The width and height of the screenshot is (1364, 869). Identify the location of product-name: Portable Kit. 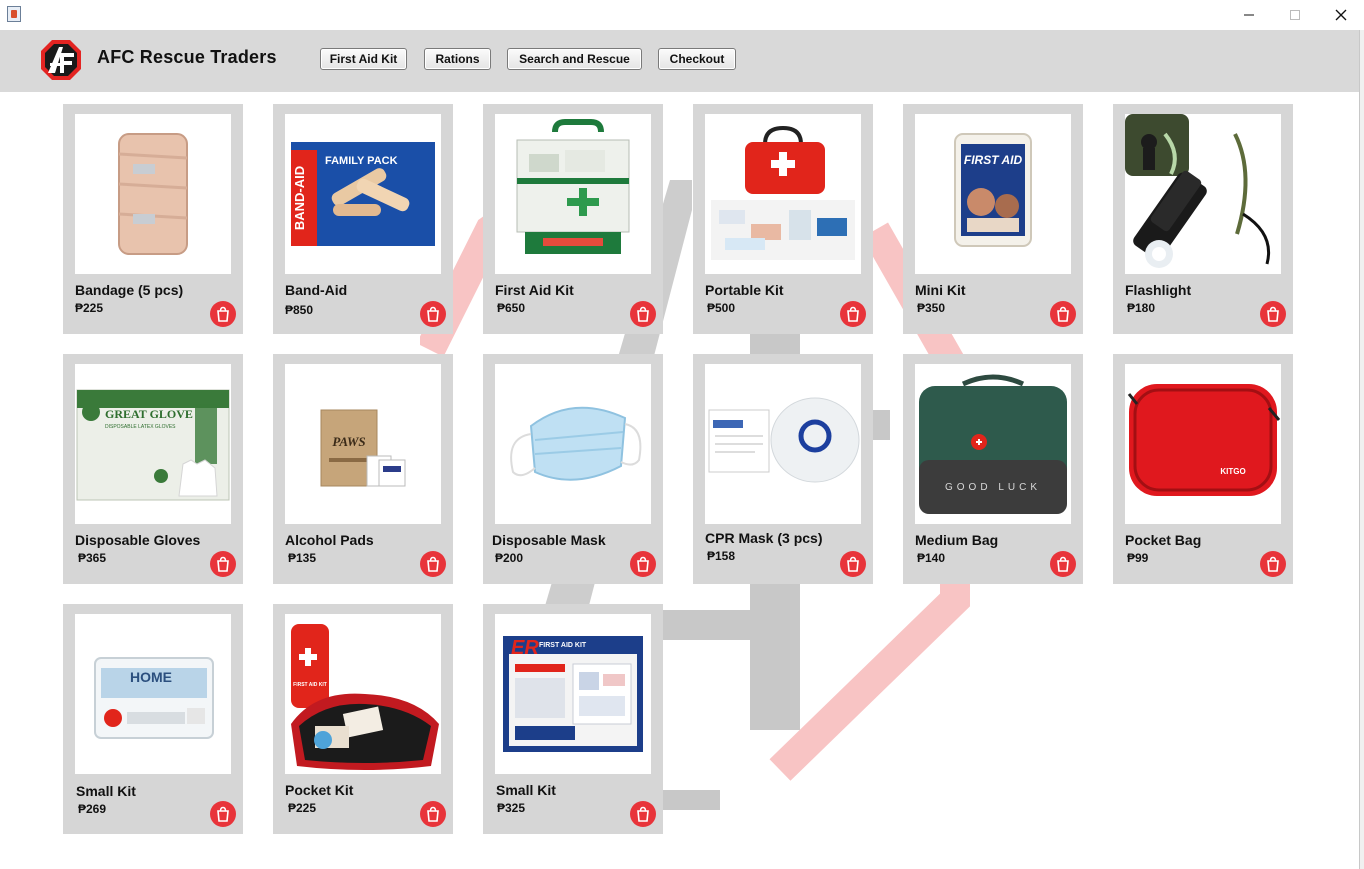
(744, 290).